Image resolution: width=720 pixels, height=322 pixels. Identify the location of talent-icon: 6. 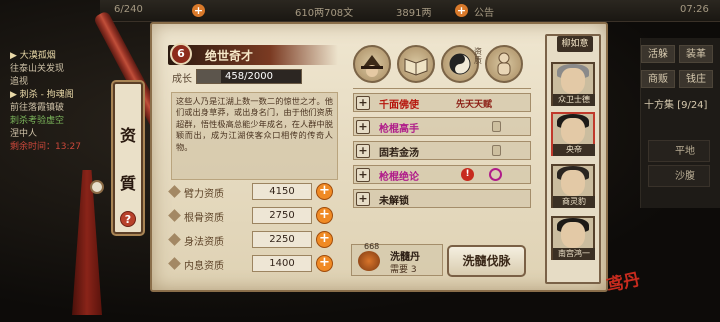
(181, 54).